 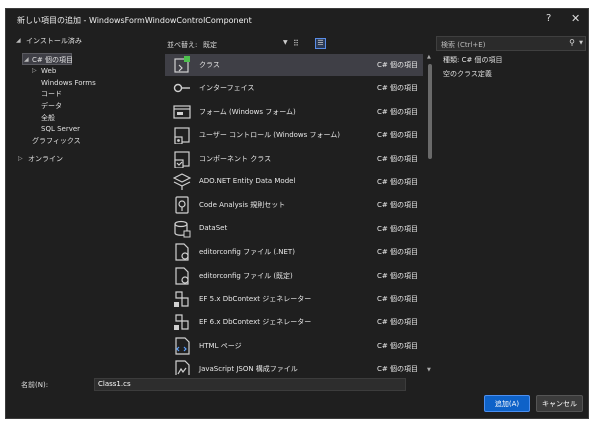 I want to click on sort-toolbar: 並べ替え: 既定 ▼ ⠿ ☰, so click(x=299, y=45).